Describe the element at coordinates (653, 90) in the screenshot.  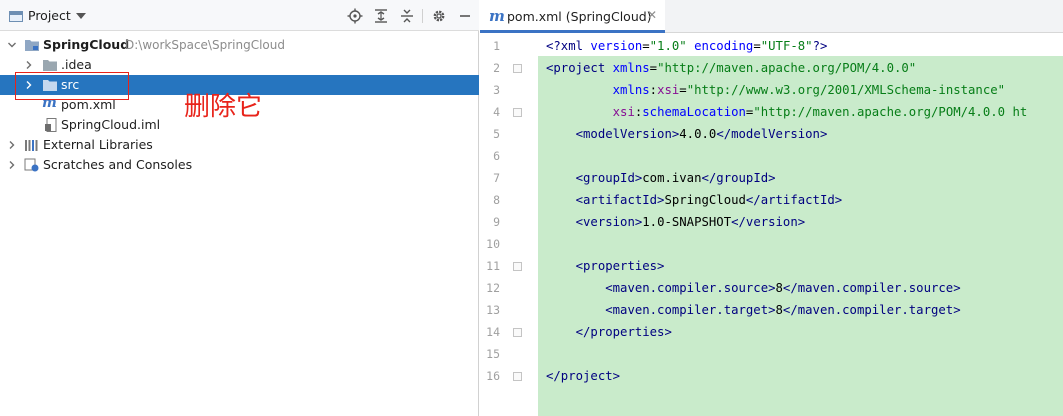
I see `code-token: :` at that location.